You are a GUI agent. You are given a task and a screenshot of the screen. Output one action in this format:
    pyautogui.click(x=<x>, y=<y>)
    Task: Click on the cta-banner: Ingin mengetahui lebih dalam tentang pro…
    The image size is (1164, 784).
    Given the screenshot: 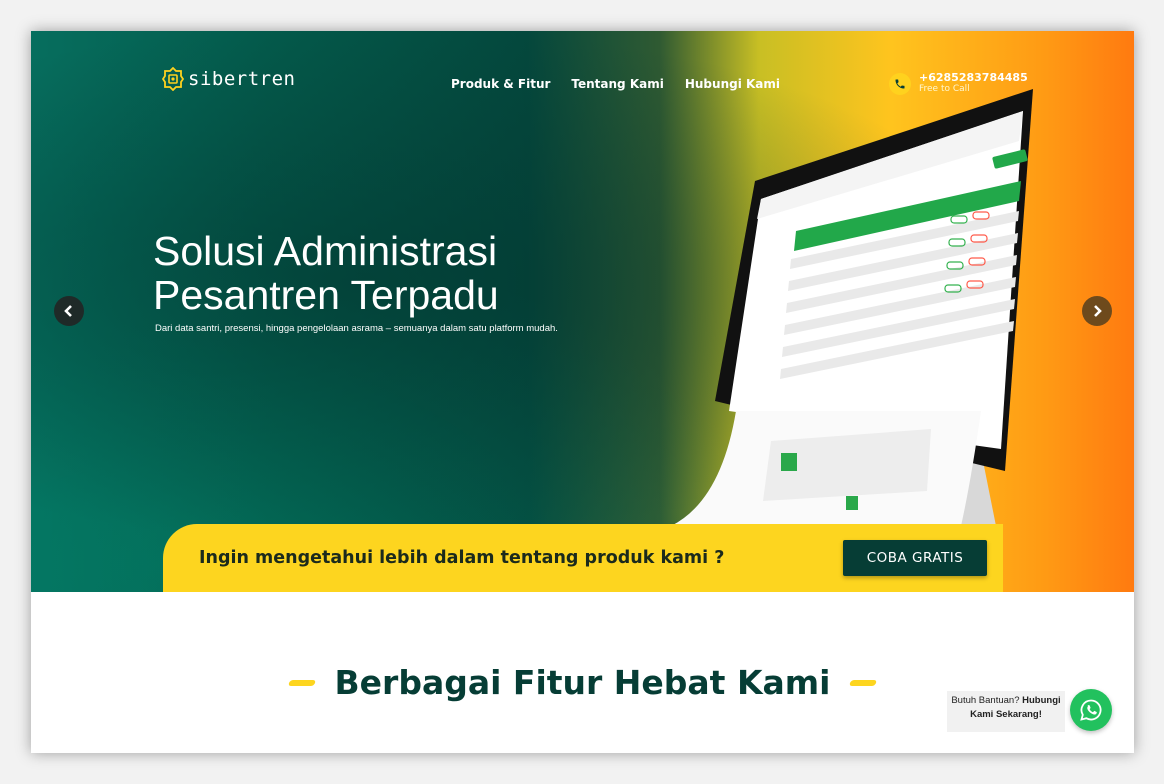 What is the action you would take?
    pyautogui.click(x=583, y=558)
    